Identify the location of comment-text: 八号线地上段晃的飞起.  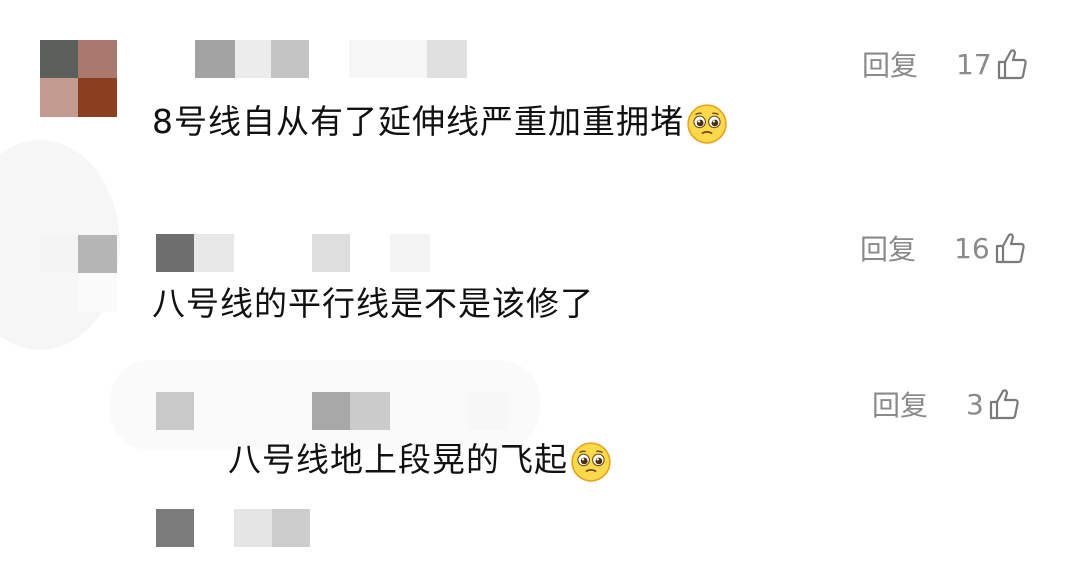
(420, 461).